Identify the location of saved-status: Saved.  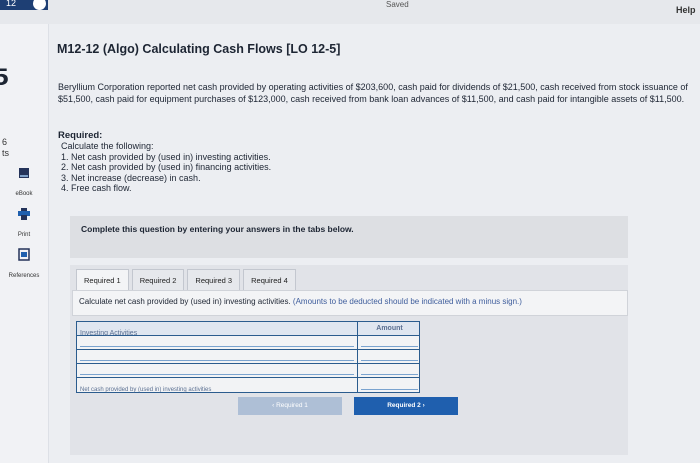
(397, 4).